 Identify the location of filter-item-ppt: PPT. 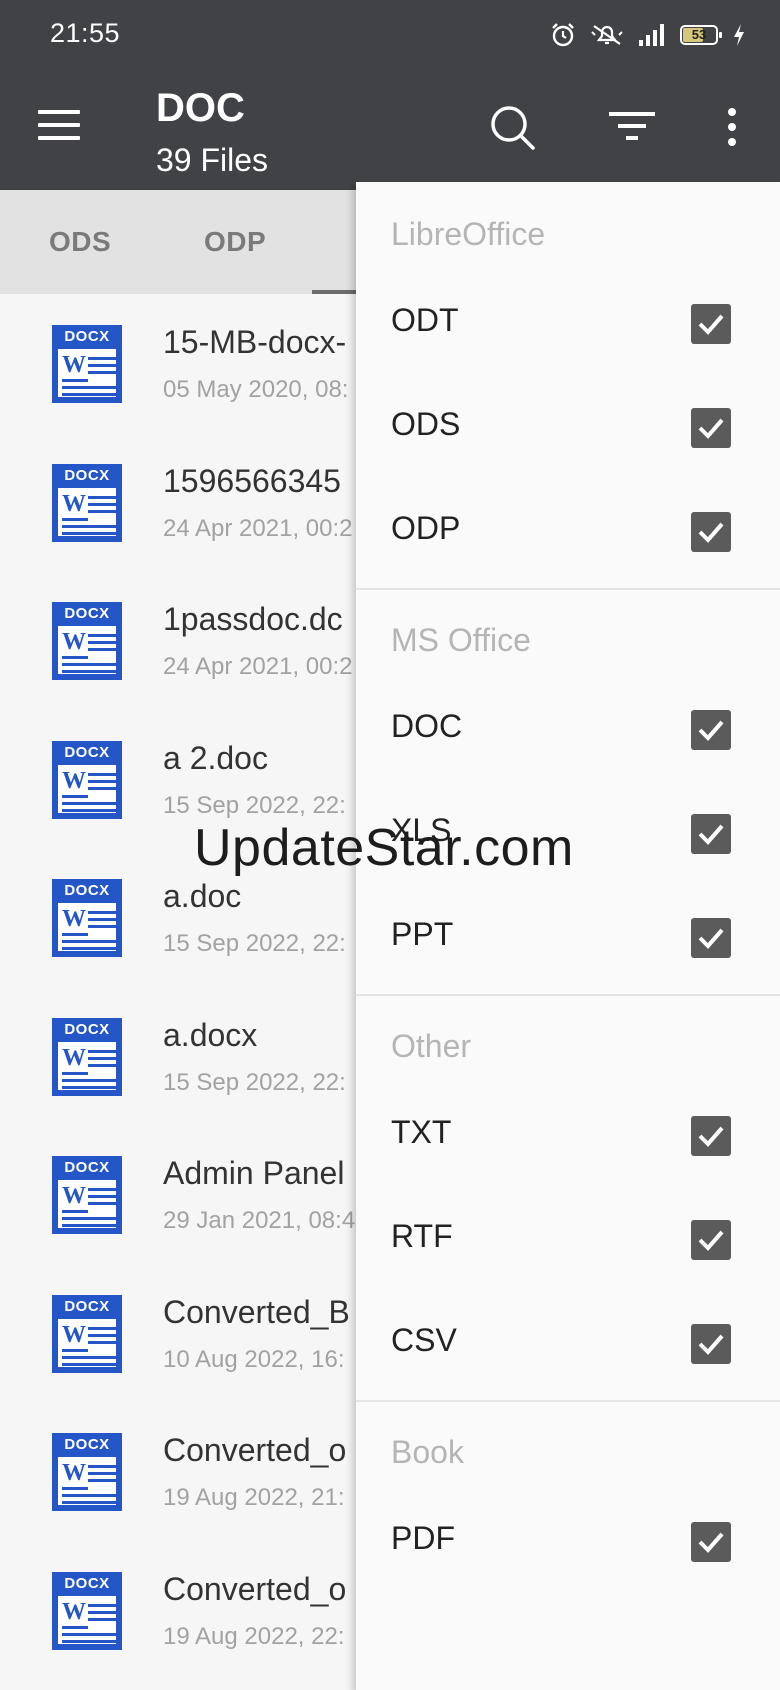
(568, 938).